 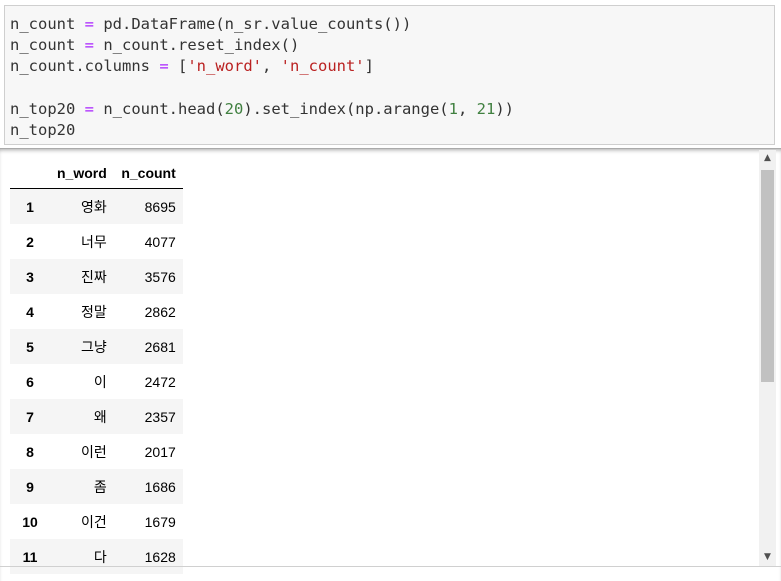 I want to click on cell-n-word: 이런, so click(x=94, y=451).